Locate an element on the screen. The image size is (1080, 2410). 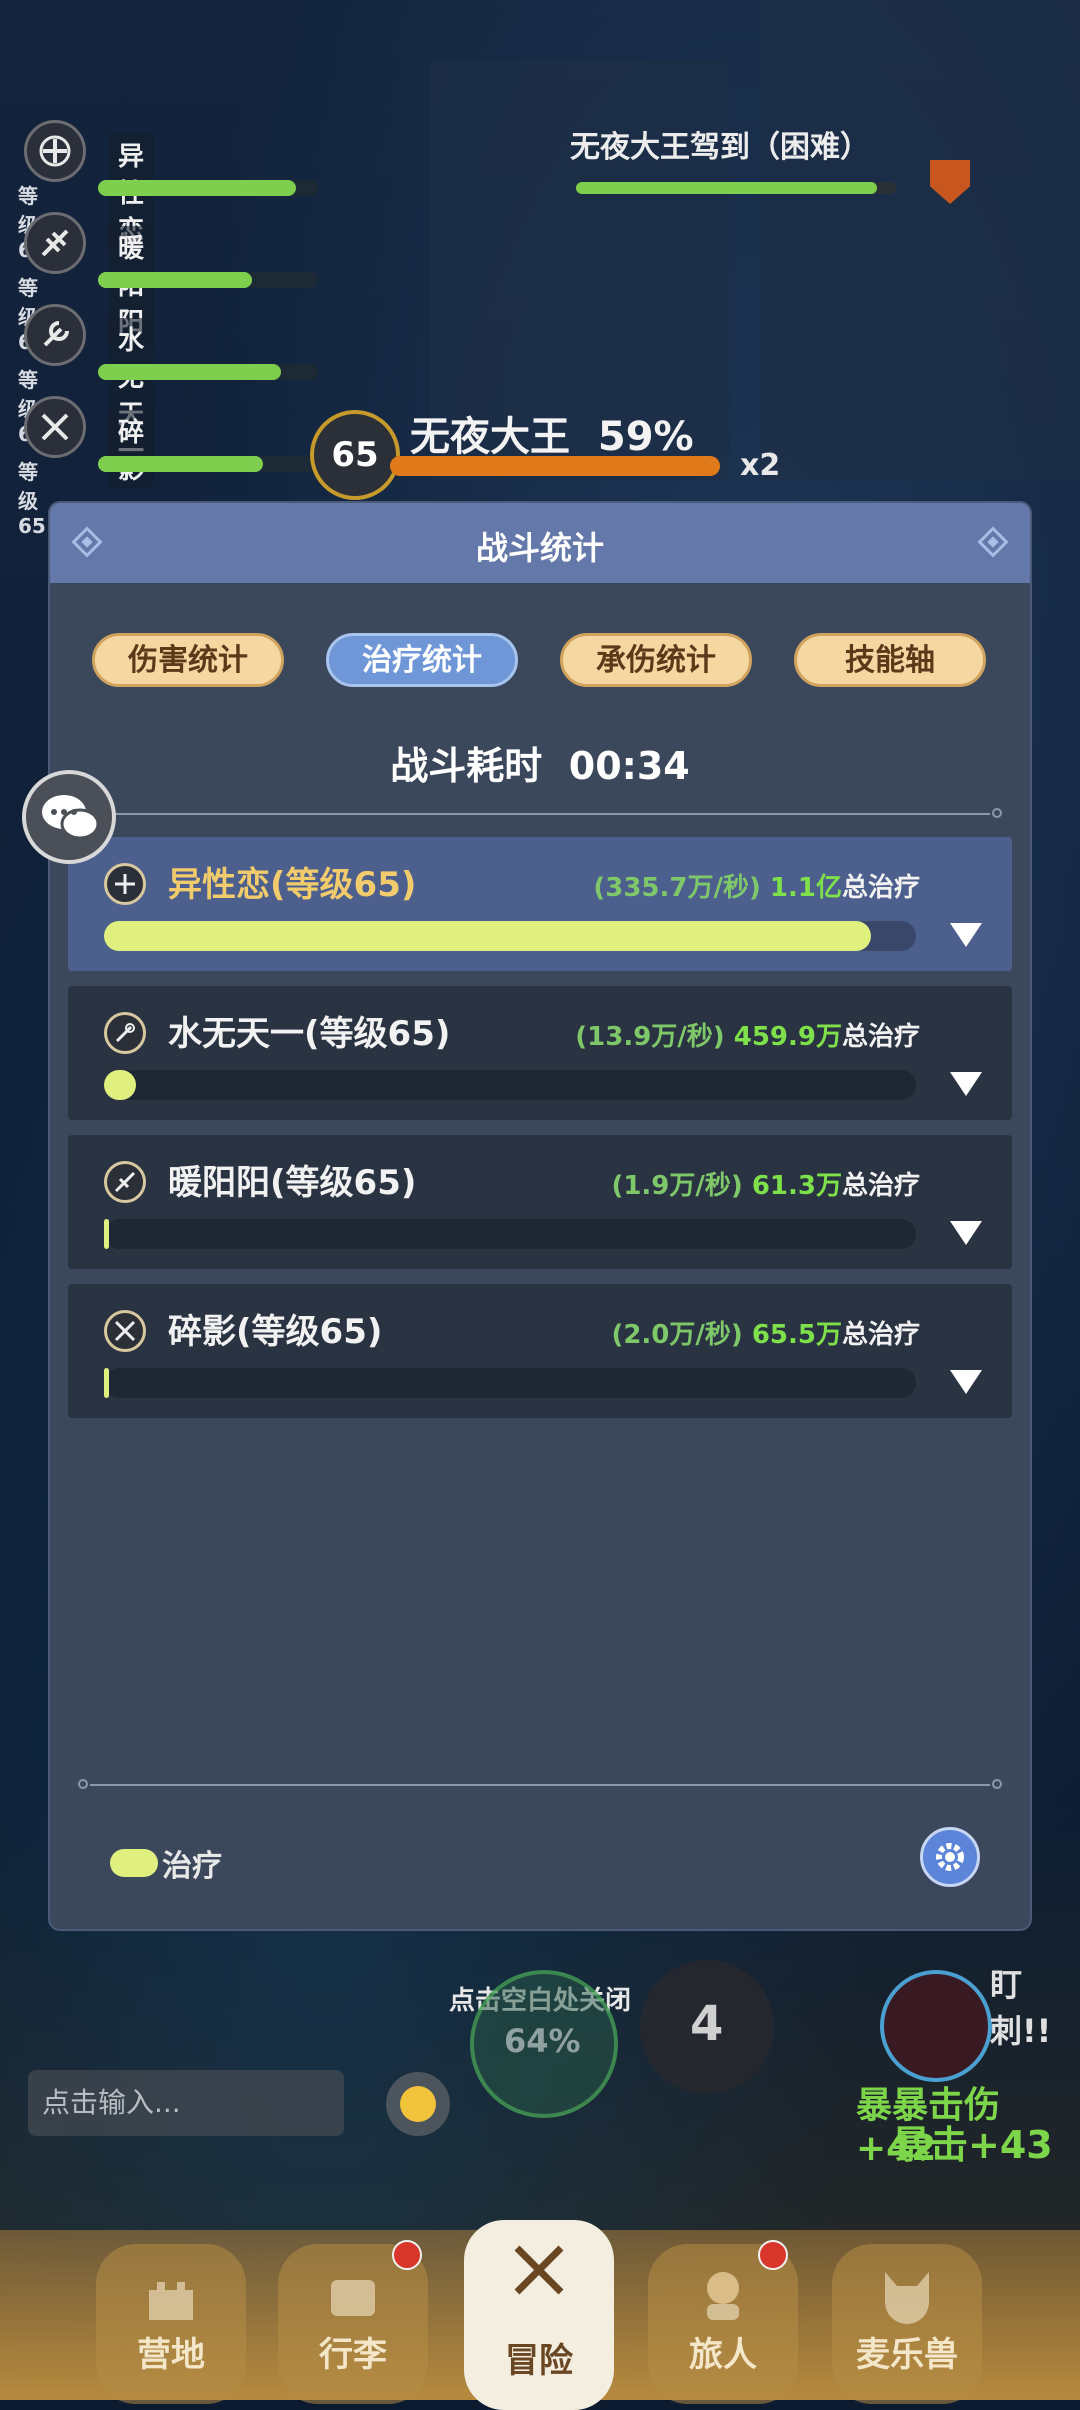
party-member-name: 碎影 is located at coordinates (131, 449).